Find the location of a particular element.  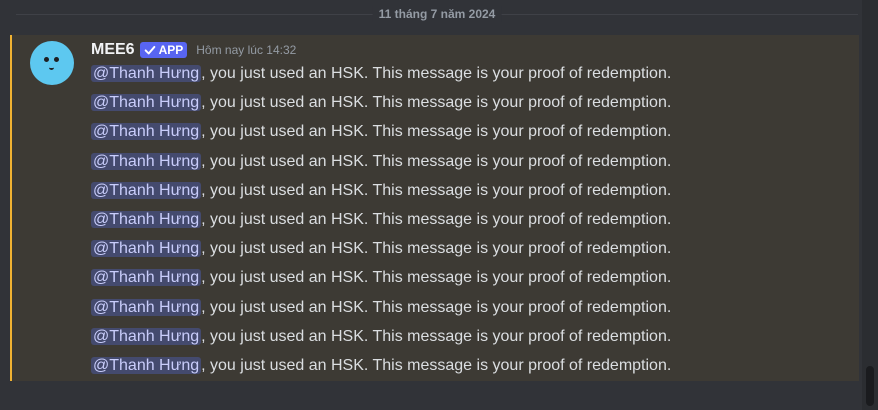

avatar-eye-right is located at coordinates (56, 59).